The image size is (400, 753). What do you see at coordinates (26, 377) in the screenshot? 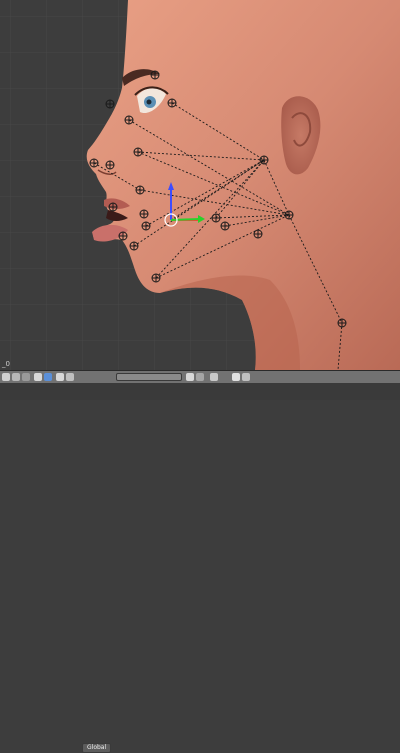
I see `object-mode-icon` at bounding box center [26, 377].